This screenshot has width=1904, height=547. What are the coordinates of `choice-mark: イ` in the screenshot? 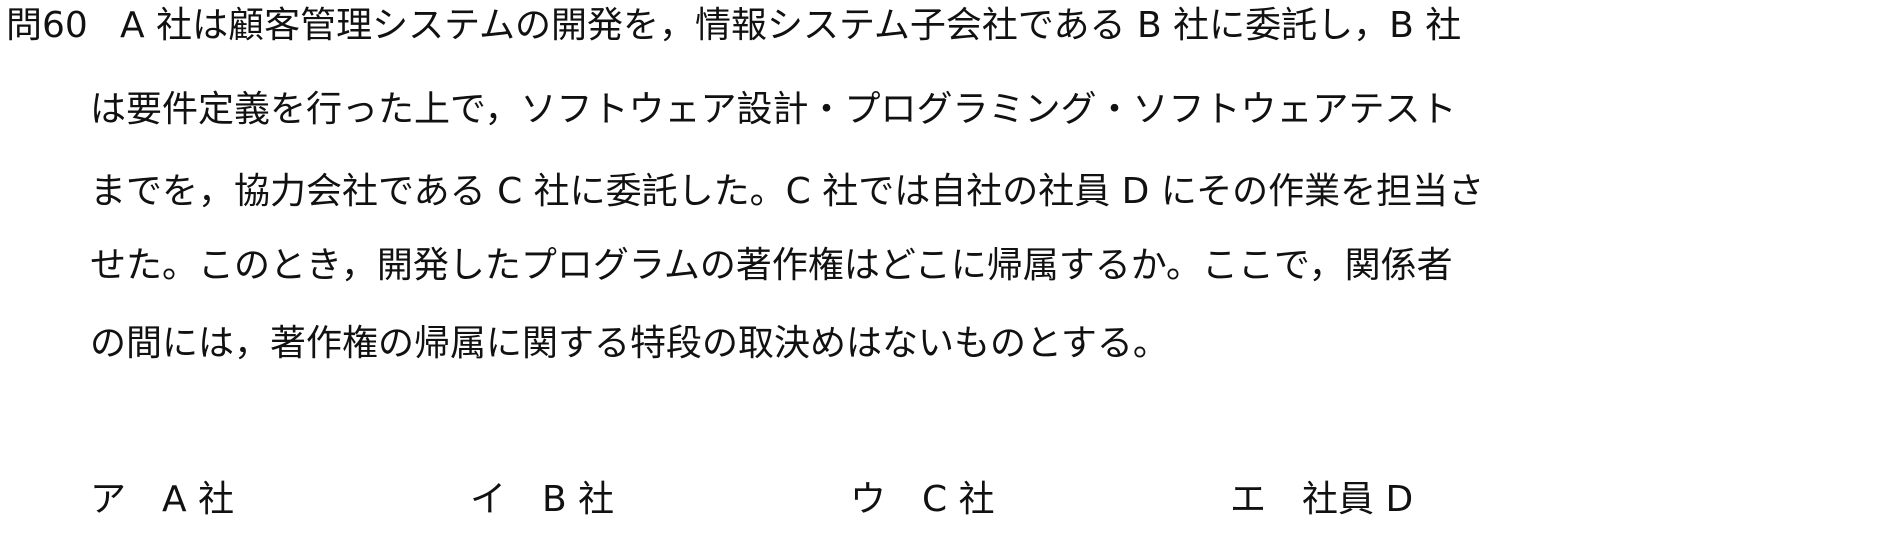 It's located at (488, 499).